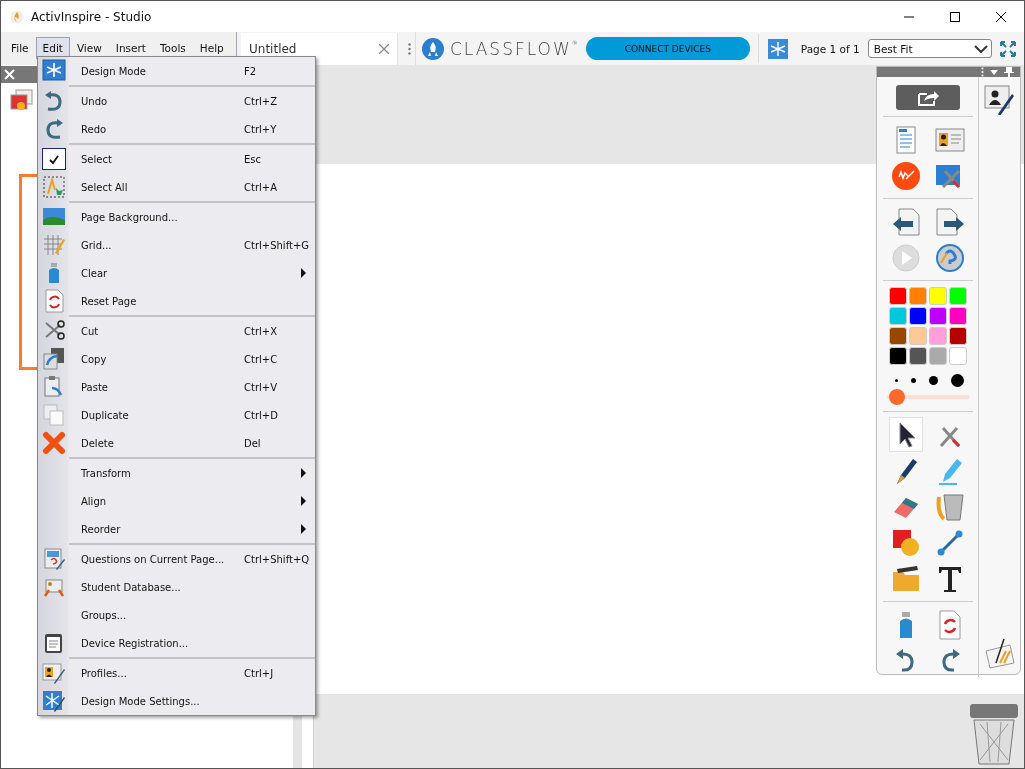  Describe the element at coordinates (999, 99) in the screenshot. I see `profile-pen-icon` at that location.